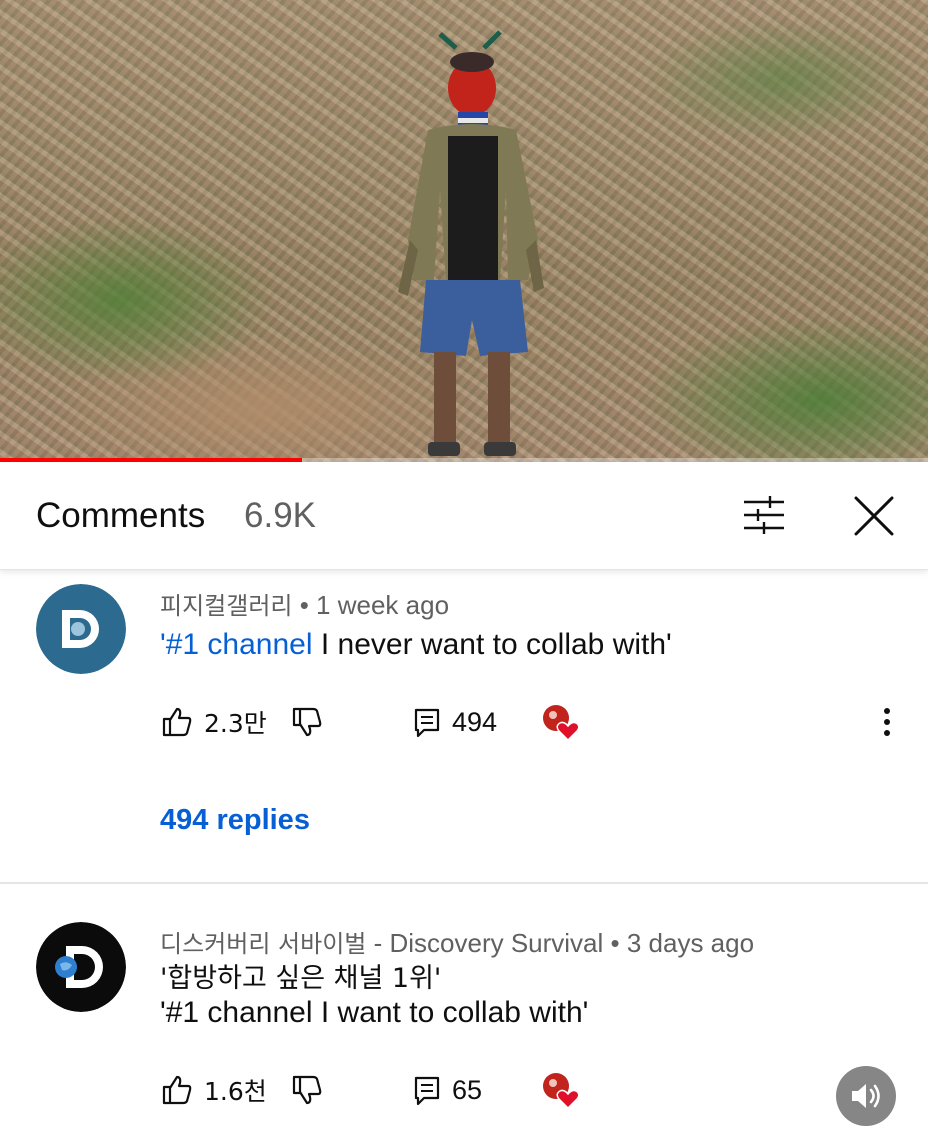  I want to click on comment-author: 디스커버리 서바이벌, so click(263, 944).